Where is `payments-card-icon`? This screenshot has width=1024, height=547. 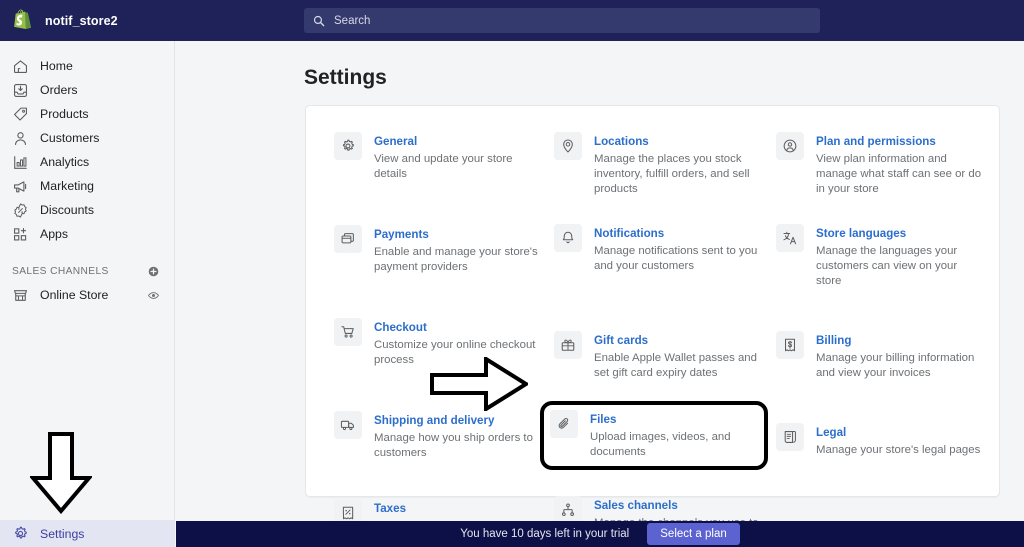
payments-card-icon is located at coordinates (347, 238).